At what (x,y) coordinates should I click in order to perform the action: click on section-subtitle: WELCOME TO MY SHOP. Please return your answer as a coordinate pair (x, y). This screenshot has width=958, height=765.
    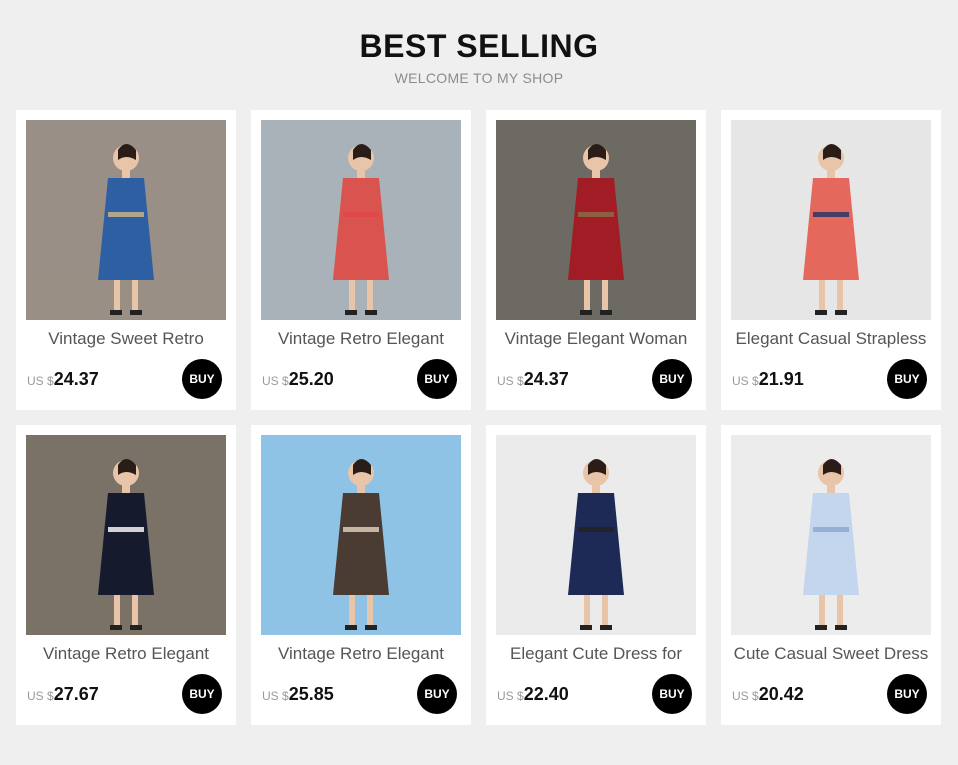
    Looking at the image, I should click on (479, 78).